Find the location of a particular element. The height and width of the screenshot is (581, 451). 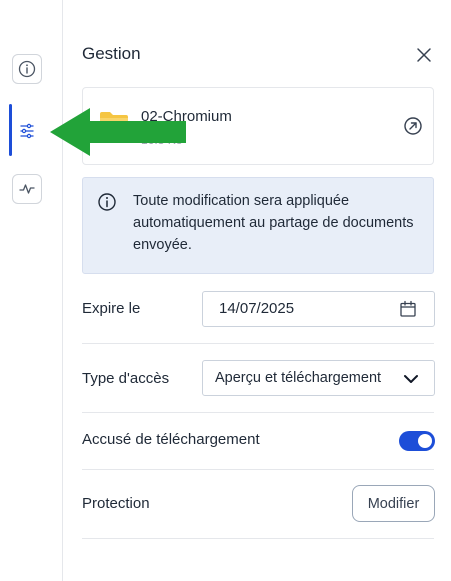

activity-icon is located at coordinates (27, 189).